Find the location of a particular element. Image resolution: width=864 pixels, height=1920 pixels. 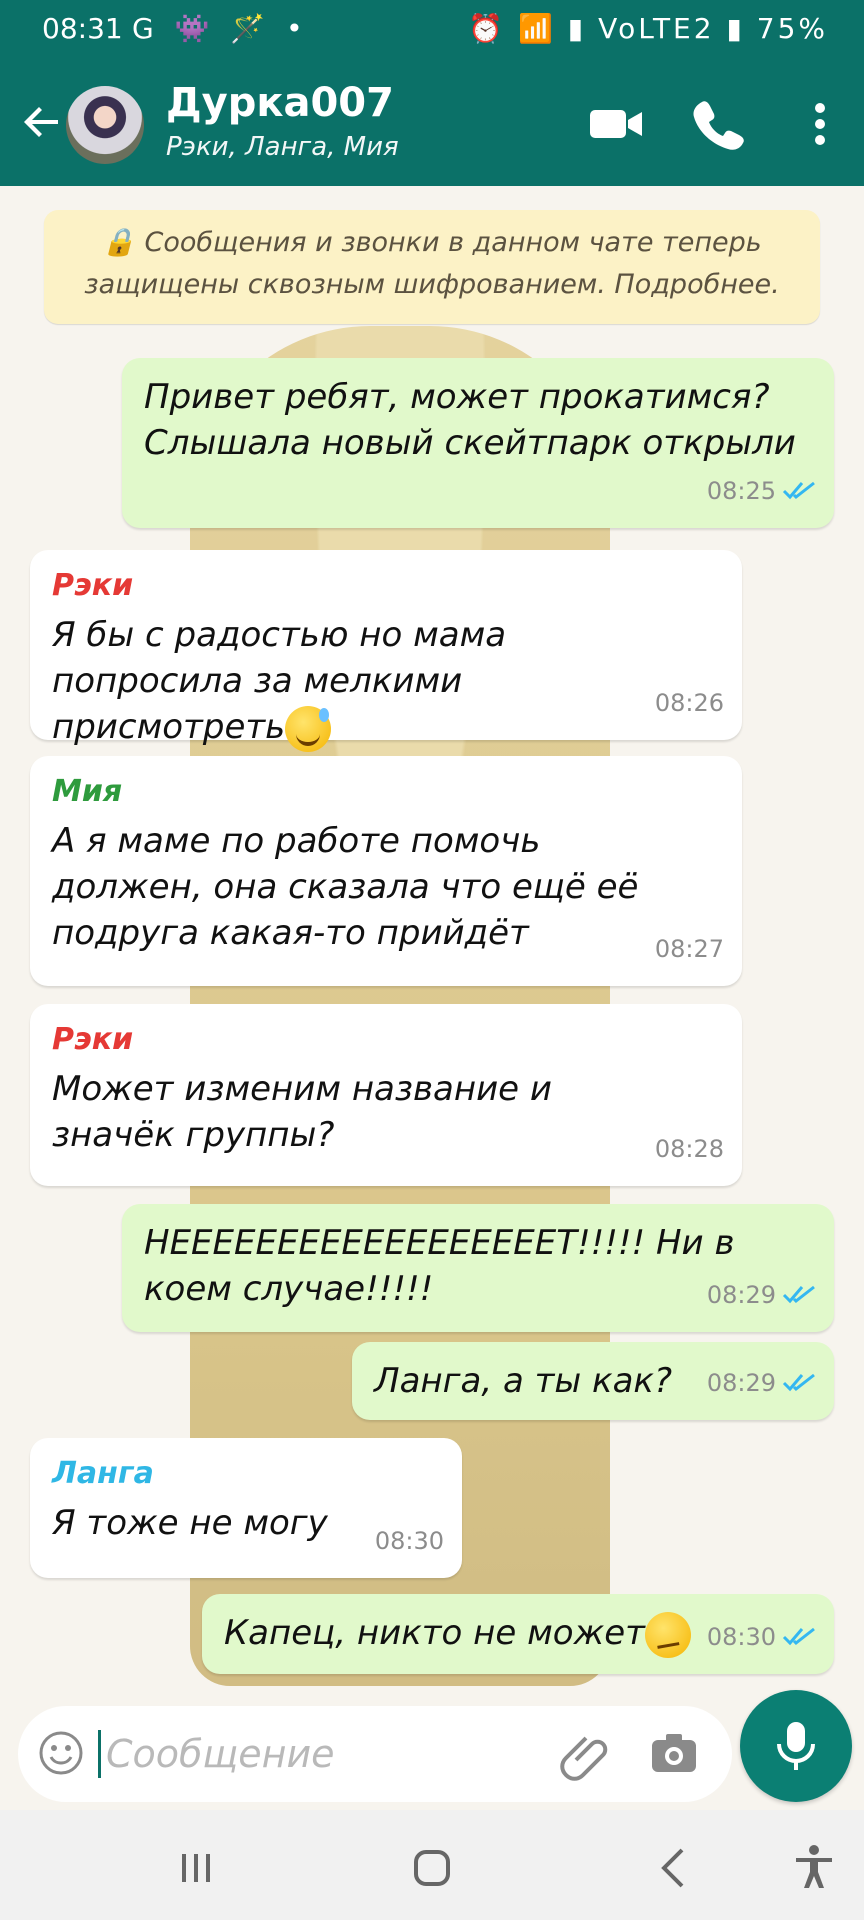

message-bubble-outgoing: Капец, никто не может 08:30 is located at coordinates (518, 1634).